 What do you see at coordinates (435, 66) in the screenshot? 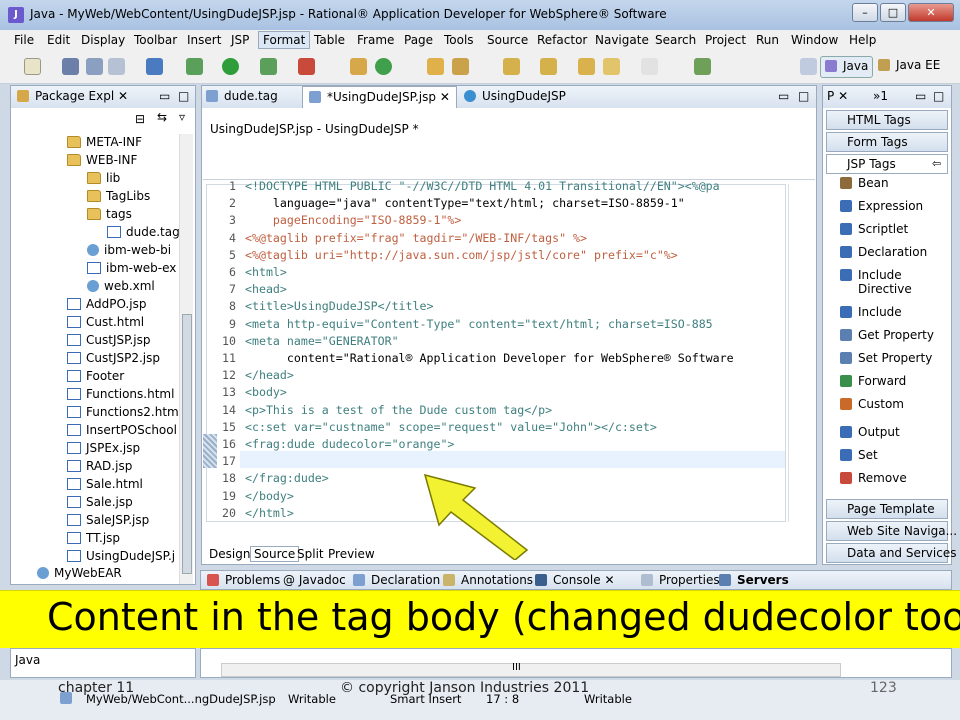
I see `open-type-icon` at bounding box center [435, 66].